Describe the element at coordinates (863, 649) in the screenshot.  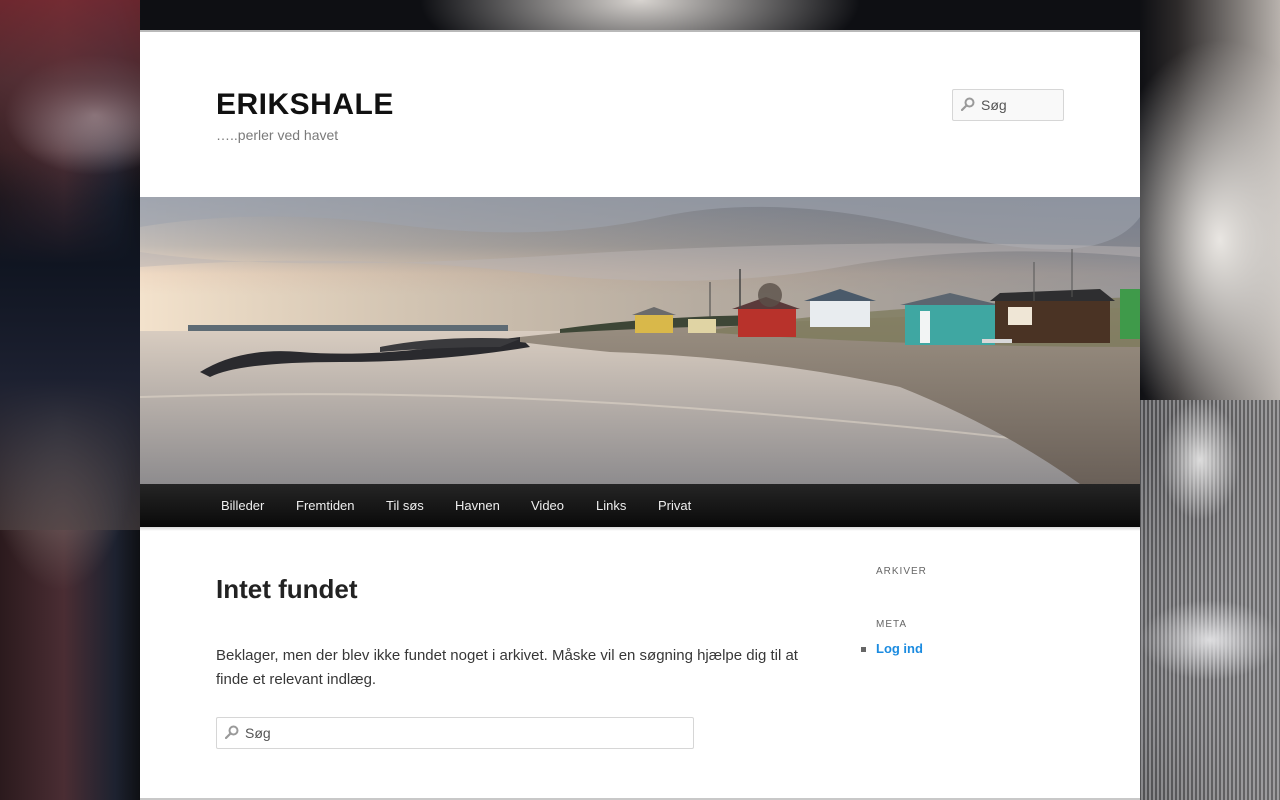
I see `list-bullet` at that location.